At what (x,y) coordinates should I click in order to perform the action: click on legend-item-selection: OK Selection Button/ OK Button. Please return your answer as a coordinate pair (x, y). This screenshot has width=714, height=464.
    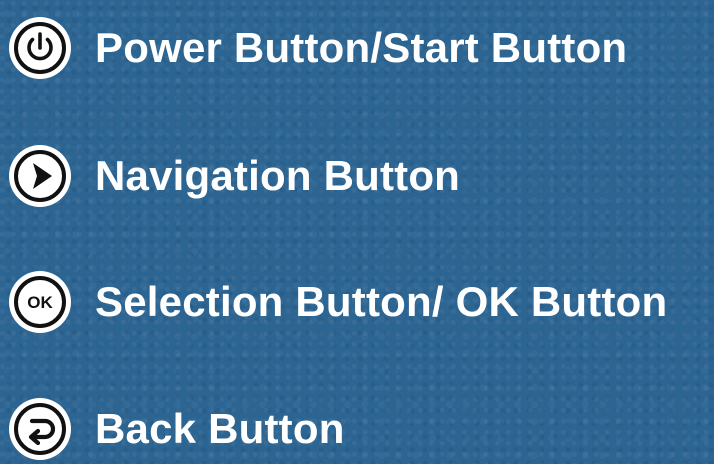
    Looking at the image, I should click on (337, 302).